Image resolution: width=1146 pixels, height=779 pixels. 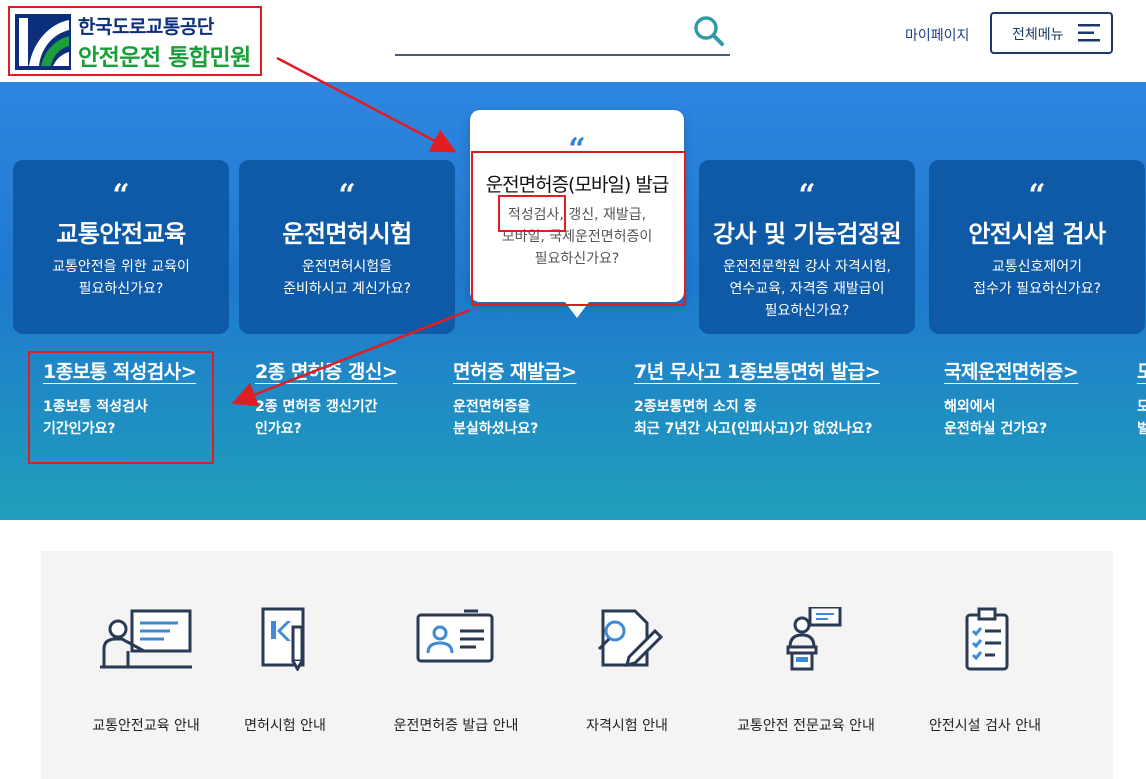 What do you see at coordinates (753, 429) in the screenshot?
I see `quick-link-desc-line: 최근 7년간 사고(인피사고)가 없었나요?` at bounding box center [753, 429].